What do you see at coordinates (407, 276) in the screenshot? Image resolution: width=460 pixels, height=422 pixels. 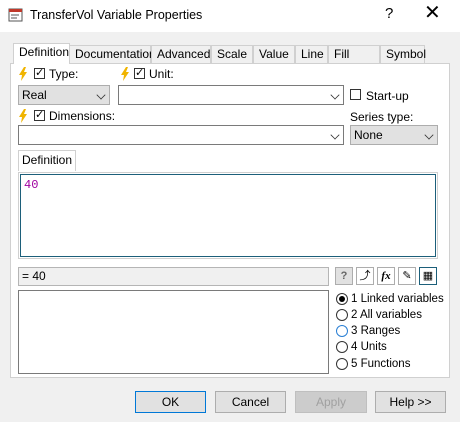 I see `pencil-icon: ✎` at bounding box center [407, 276].